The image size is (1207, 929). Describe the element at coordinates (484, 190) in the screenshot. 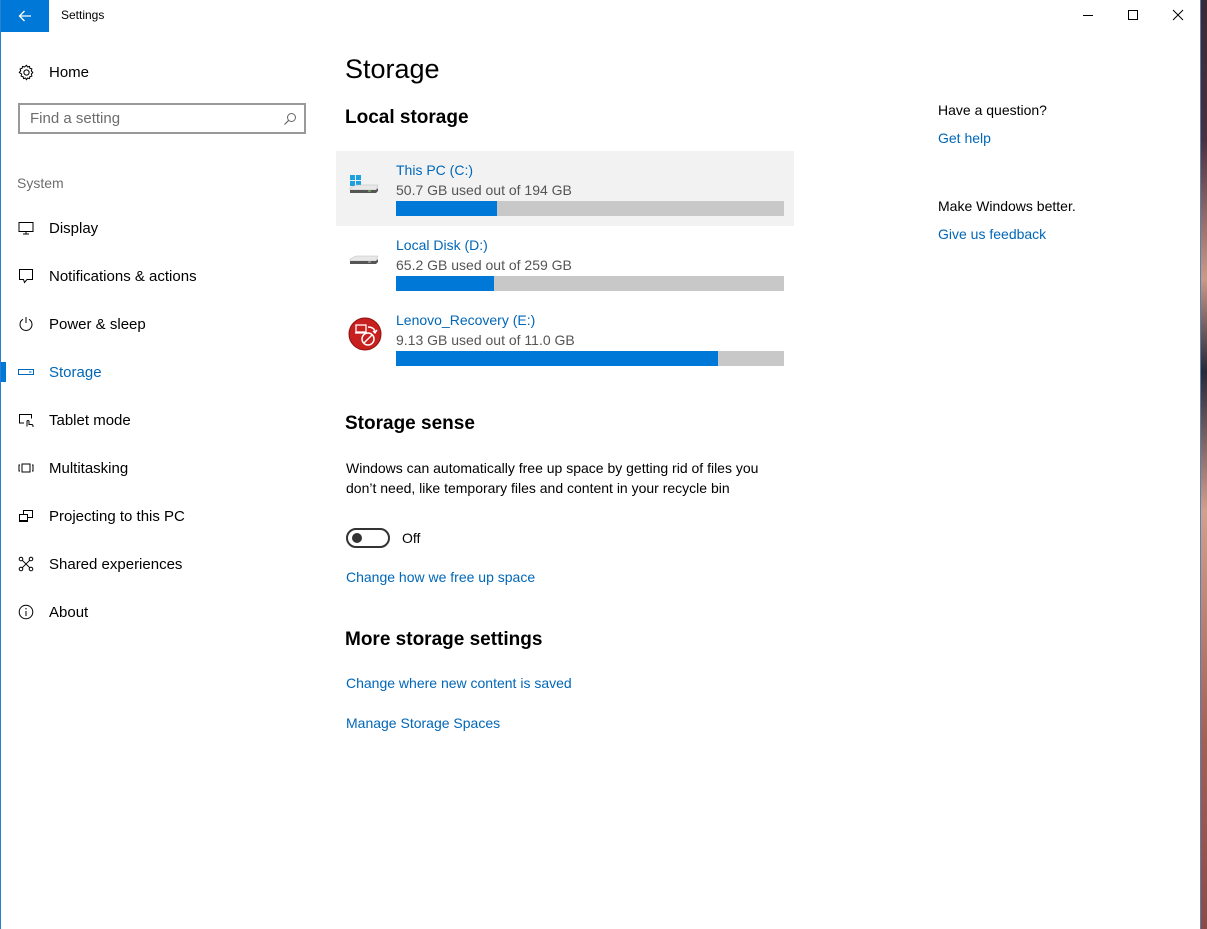

I see `drive-usage: 50.7 GB used out of 194 GB` at that location.